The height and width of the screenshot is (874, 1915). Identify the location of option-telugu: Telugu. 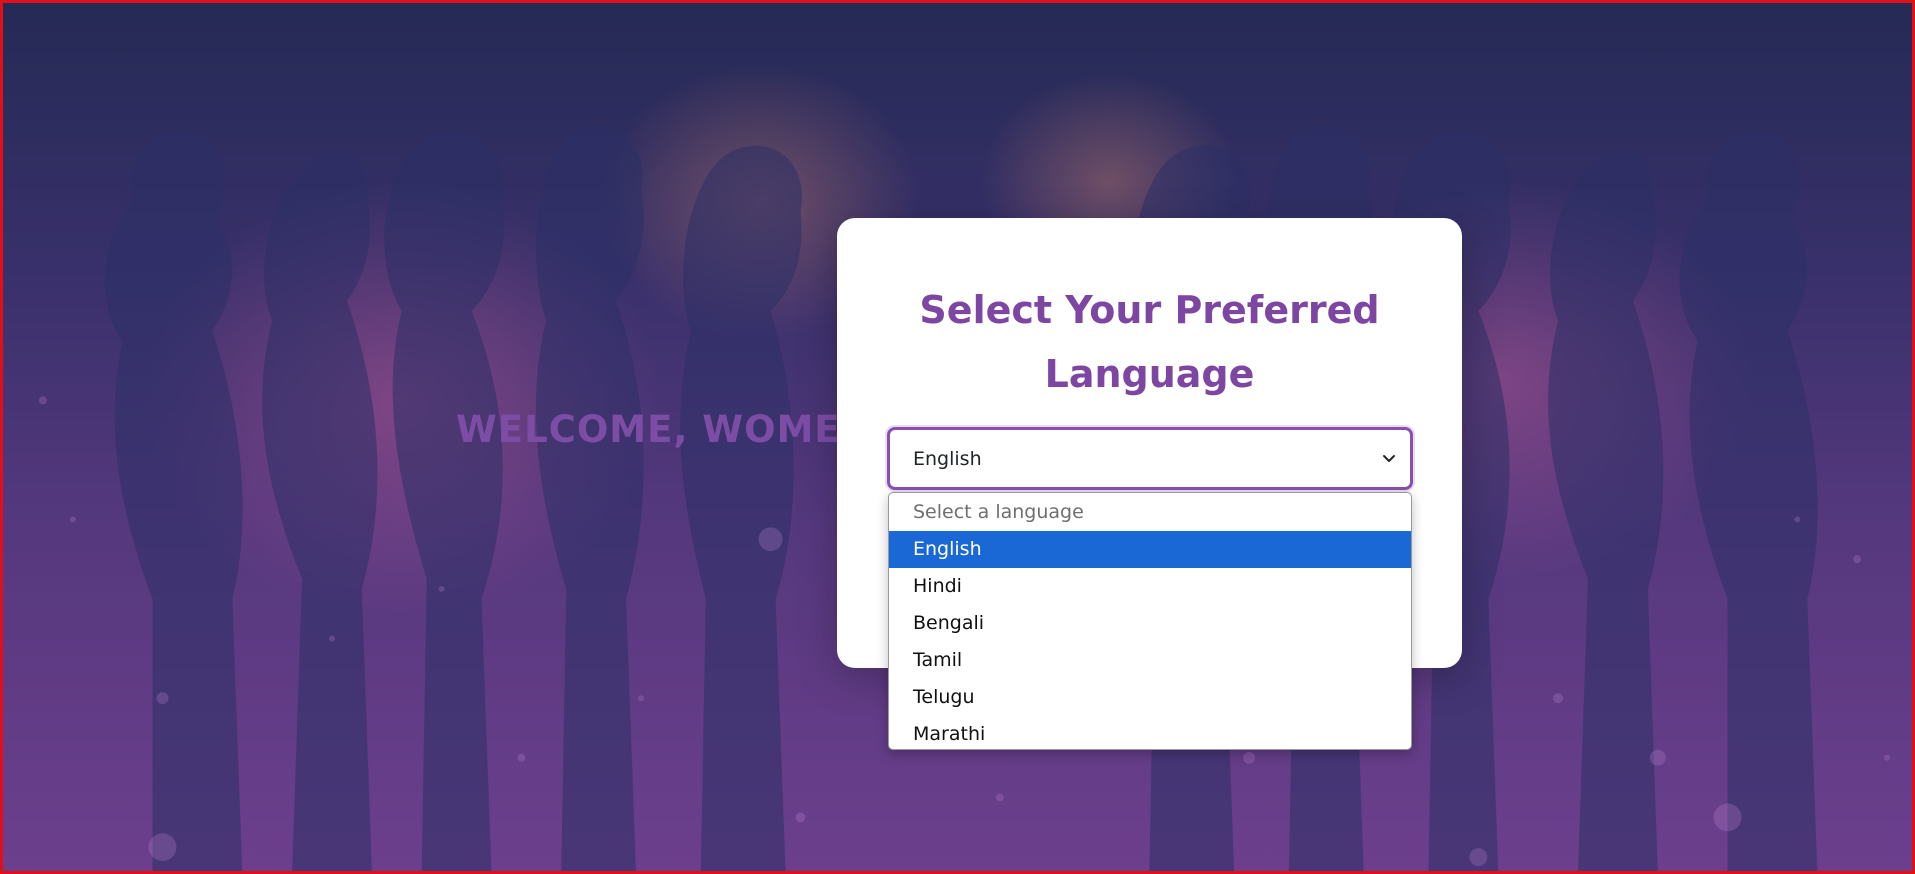
(1150, 697).